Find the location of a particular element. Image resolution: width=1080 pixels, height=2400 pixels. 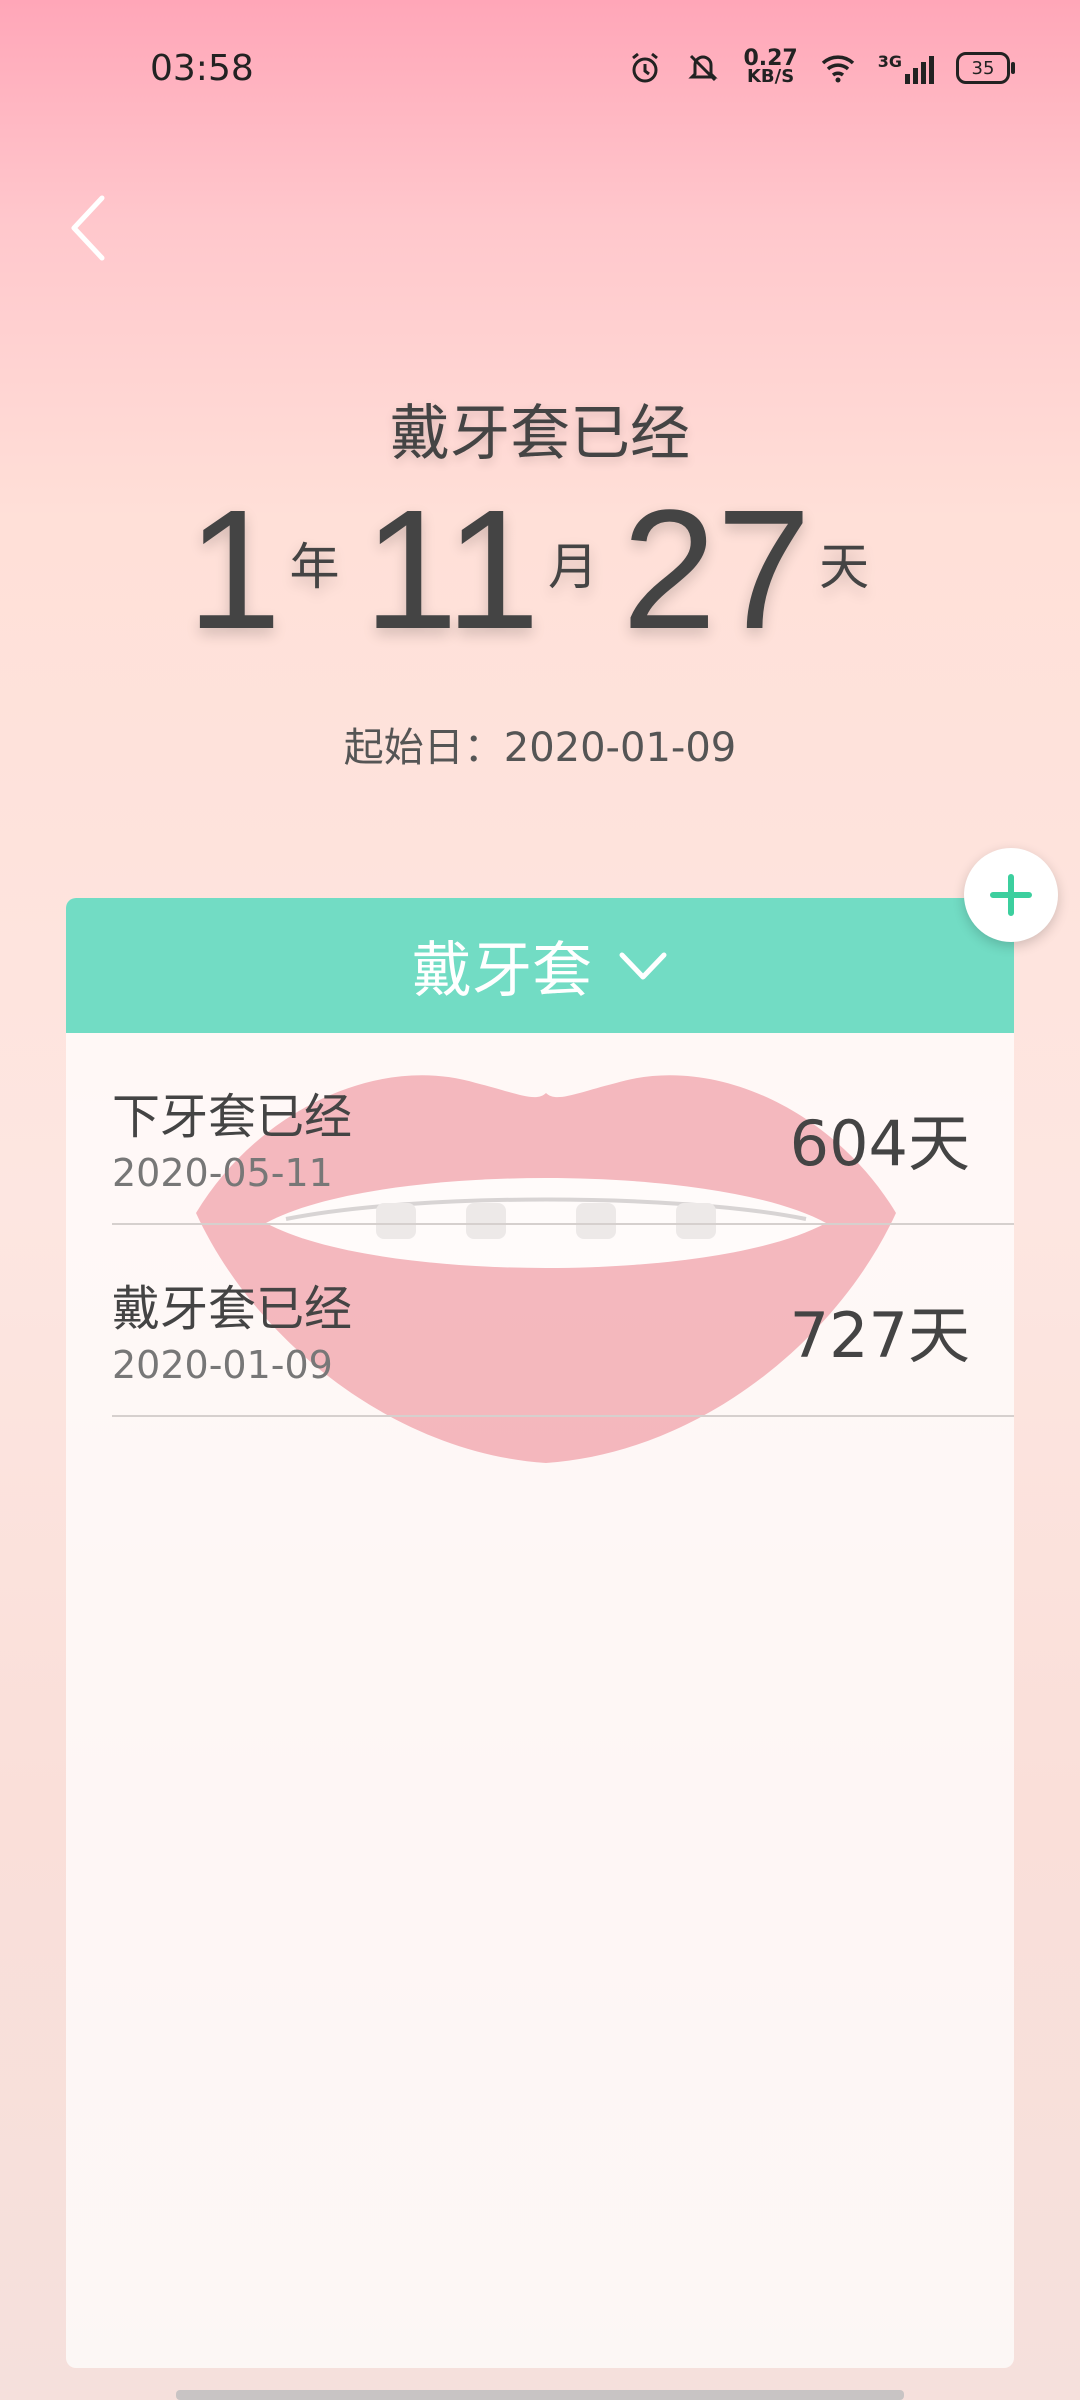

item-days: 604天 is located at coordinates (879, 1143).